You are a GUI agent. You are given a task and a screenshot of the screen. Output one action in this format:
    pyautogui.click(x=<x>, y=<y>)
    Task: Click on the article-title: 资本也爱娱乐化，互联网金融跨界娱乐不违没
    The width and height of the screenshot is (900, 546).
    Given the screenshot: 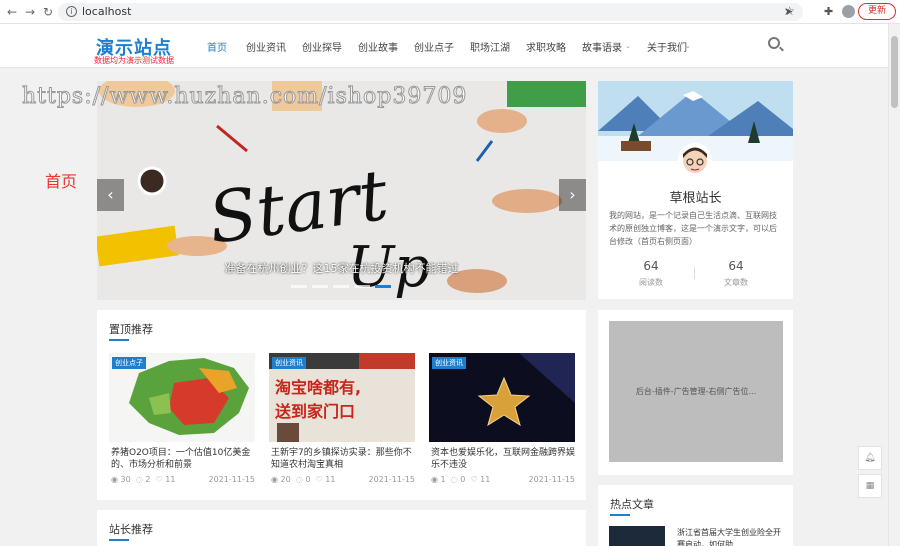 What is the action you would take?
    pyautogui.click(x=503, y=459)
    